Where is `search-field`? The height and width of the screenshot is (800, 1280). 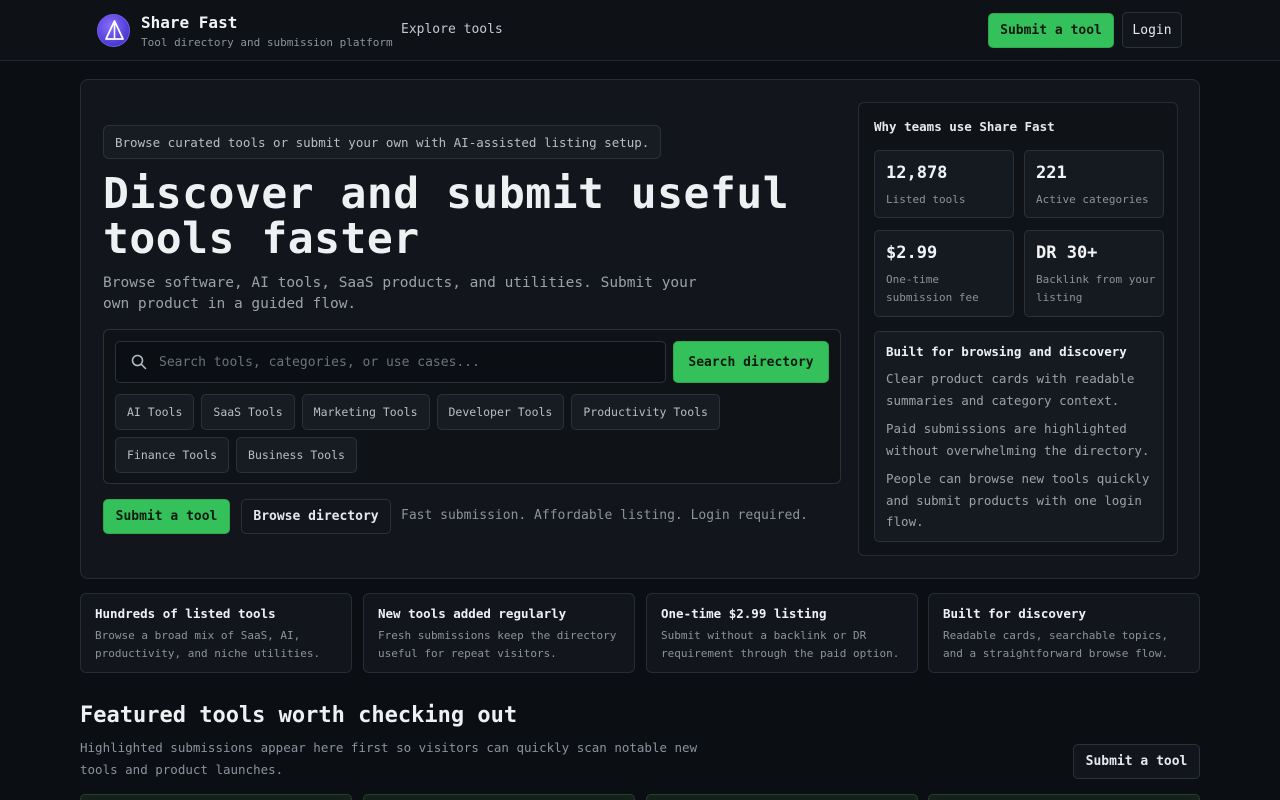 search-field is located at coordinates (390, 362).